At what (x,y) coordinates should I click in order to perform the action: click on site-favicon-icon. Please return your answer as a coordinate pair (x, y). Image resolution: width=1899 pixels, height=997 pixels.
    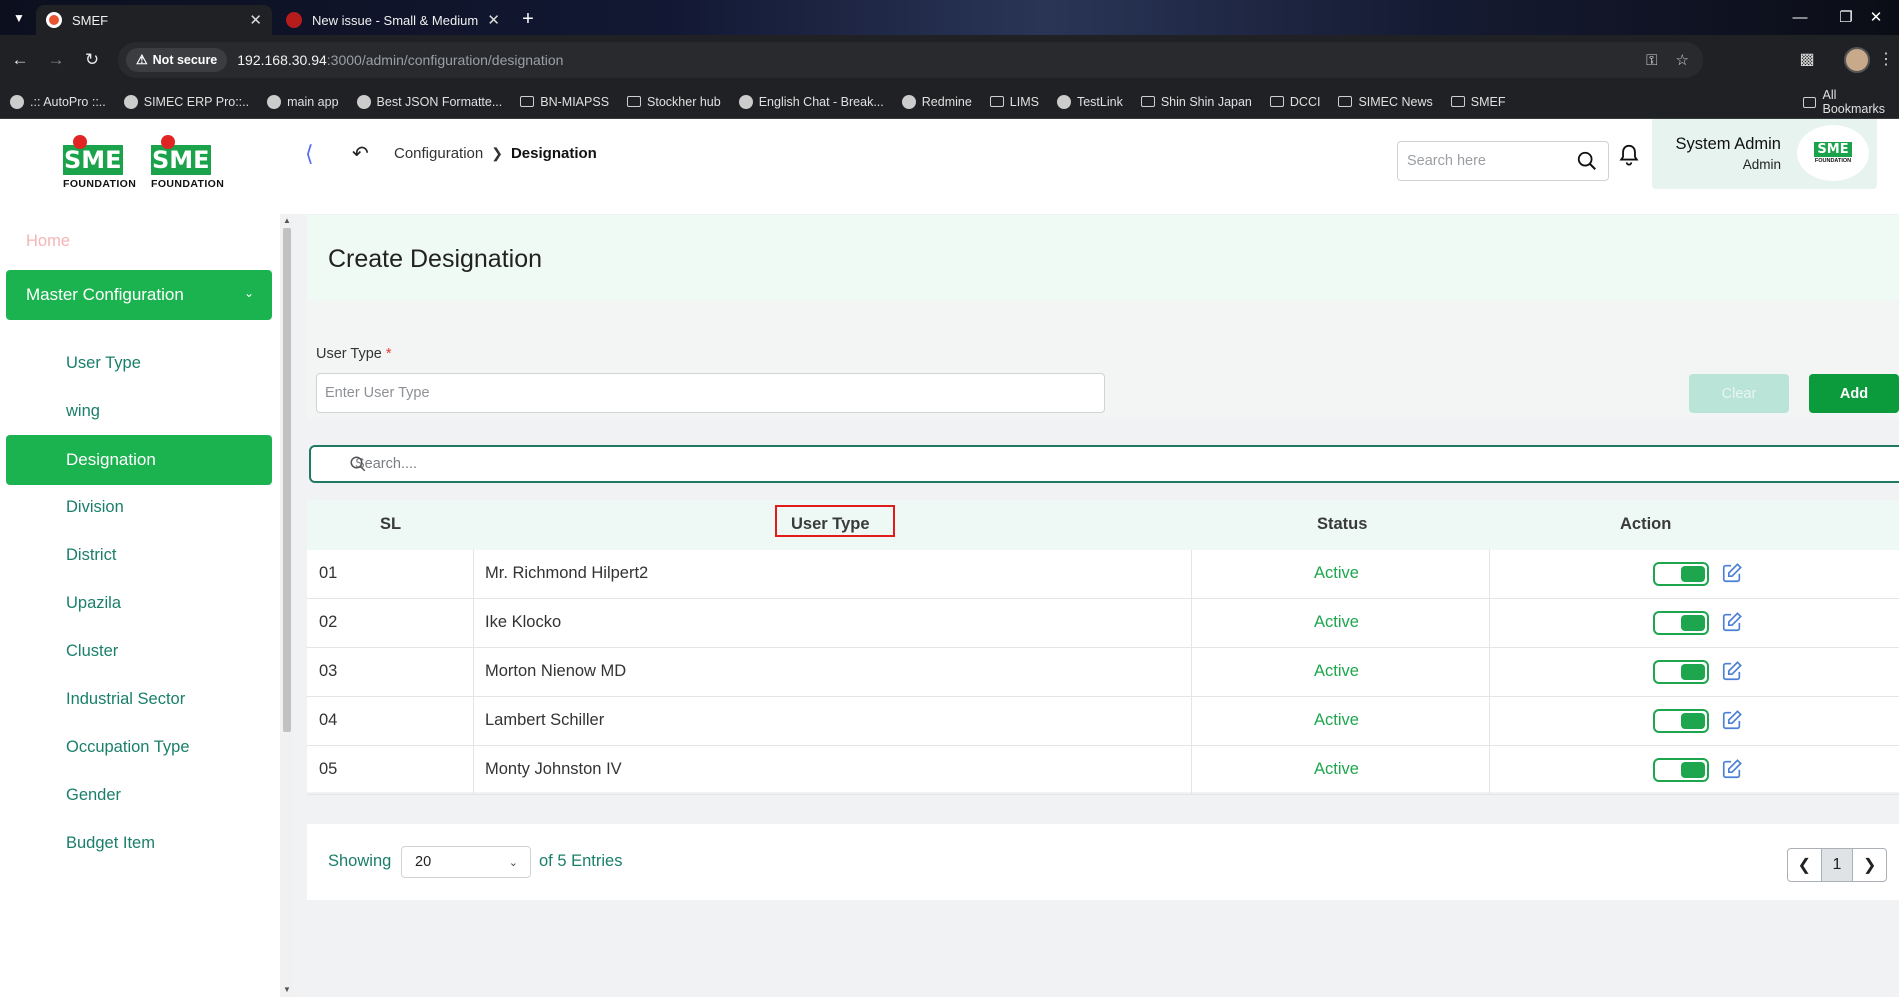
    Looking at the image, I should click on (908, 101).